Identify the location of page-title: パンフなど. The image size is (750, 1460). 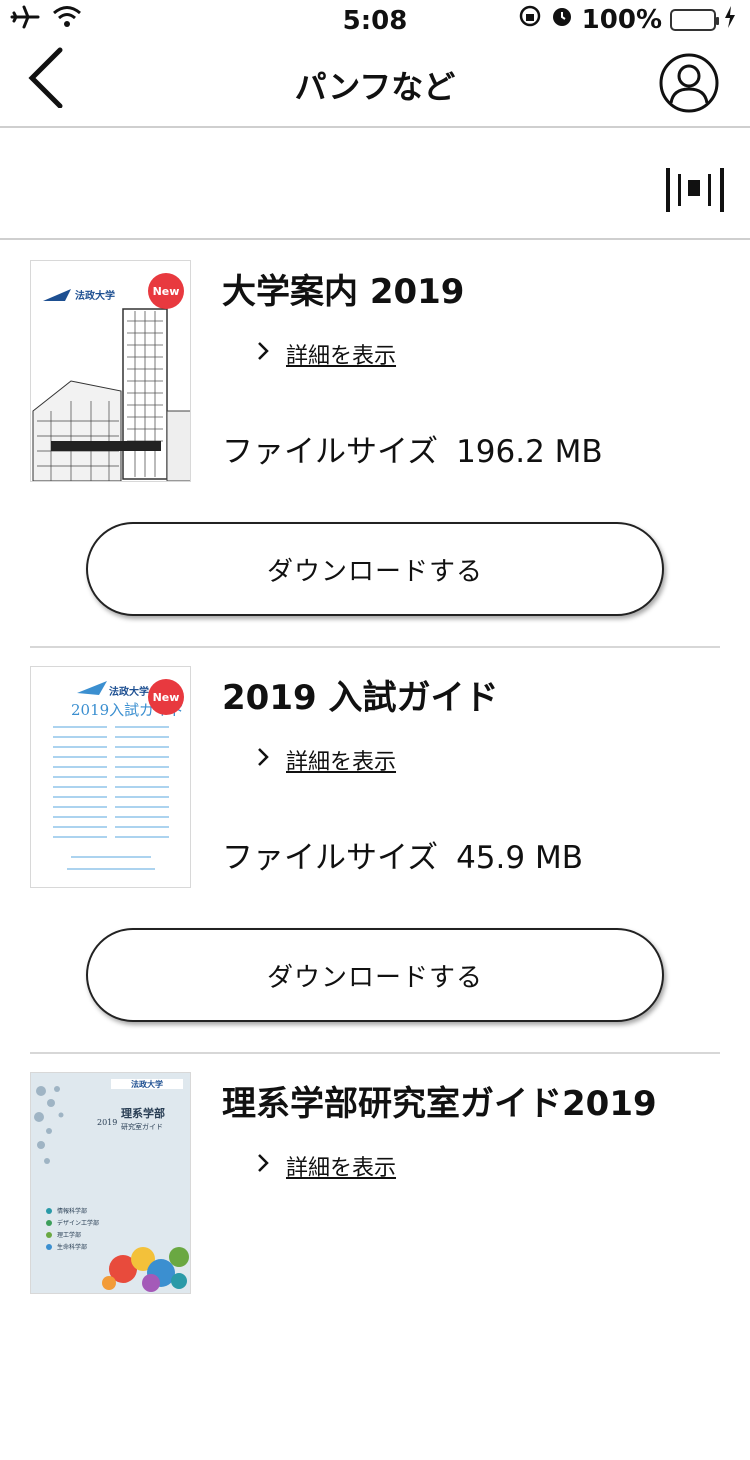
(375, 87).